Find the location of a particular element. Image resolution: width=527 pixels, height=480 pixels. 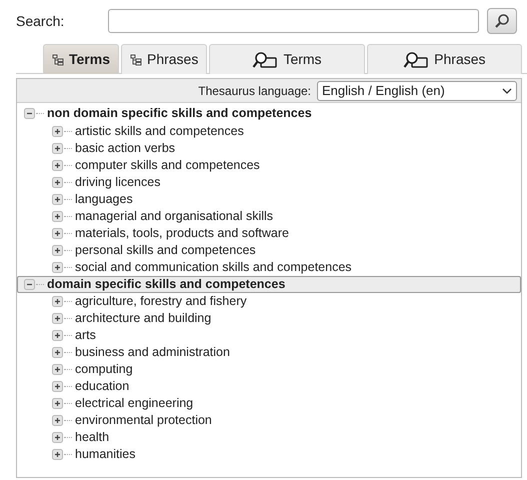

tree-node: arts is located at coordinates (269, 335).